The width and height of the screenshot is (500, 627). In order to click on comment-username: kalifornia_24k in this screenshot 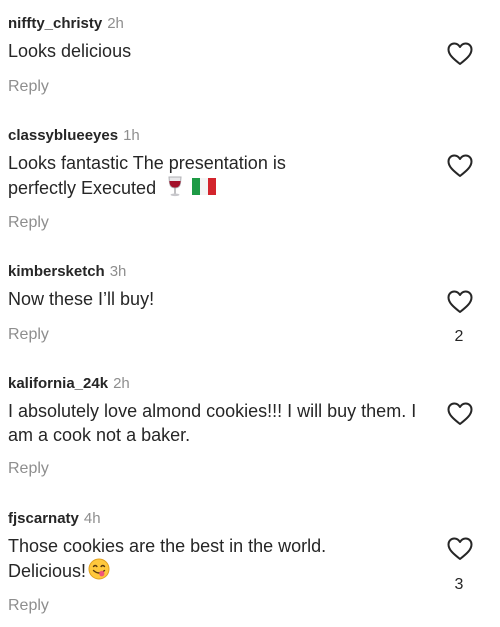, I will do `click(58, 383)`.